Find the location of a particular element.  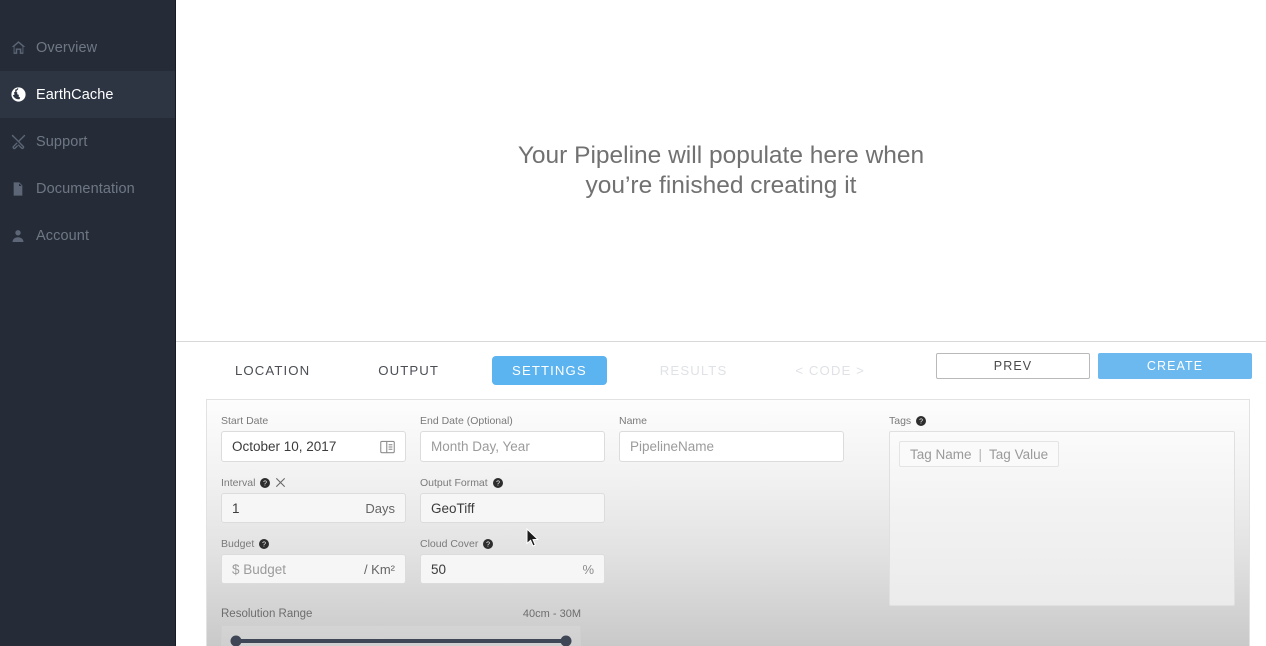

budget-suffix: / Km² is located at coordinates (379, 569).